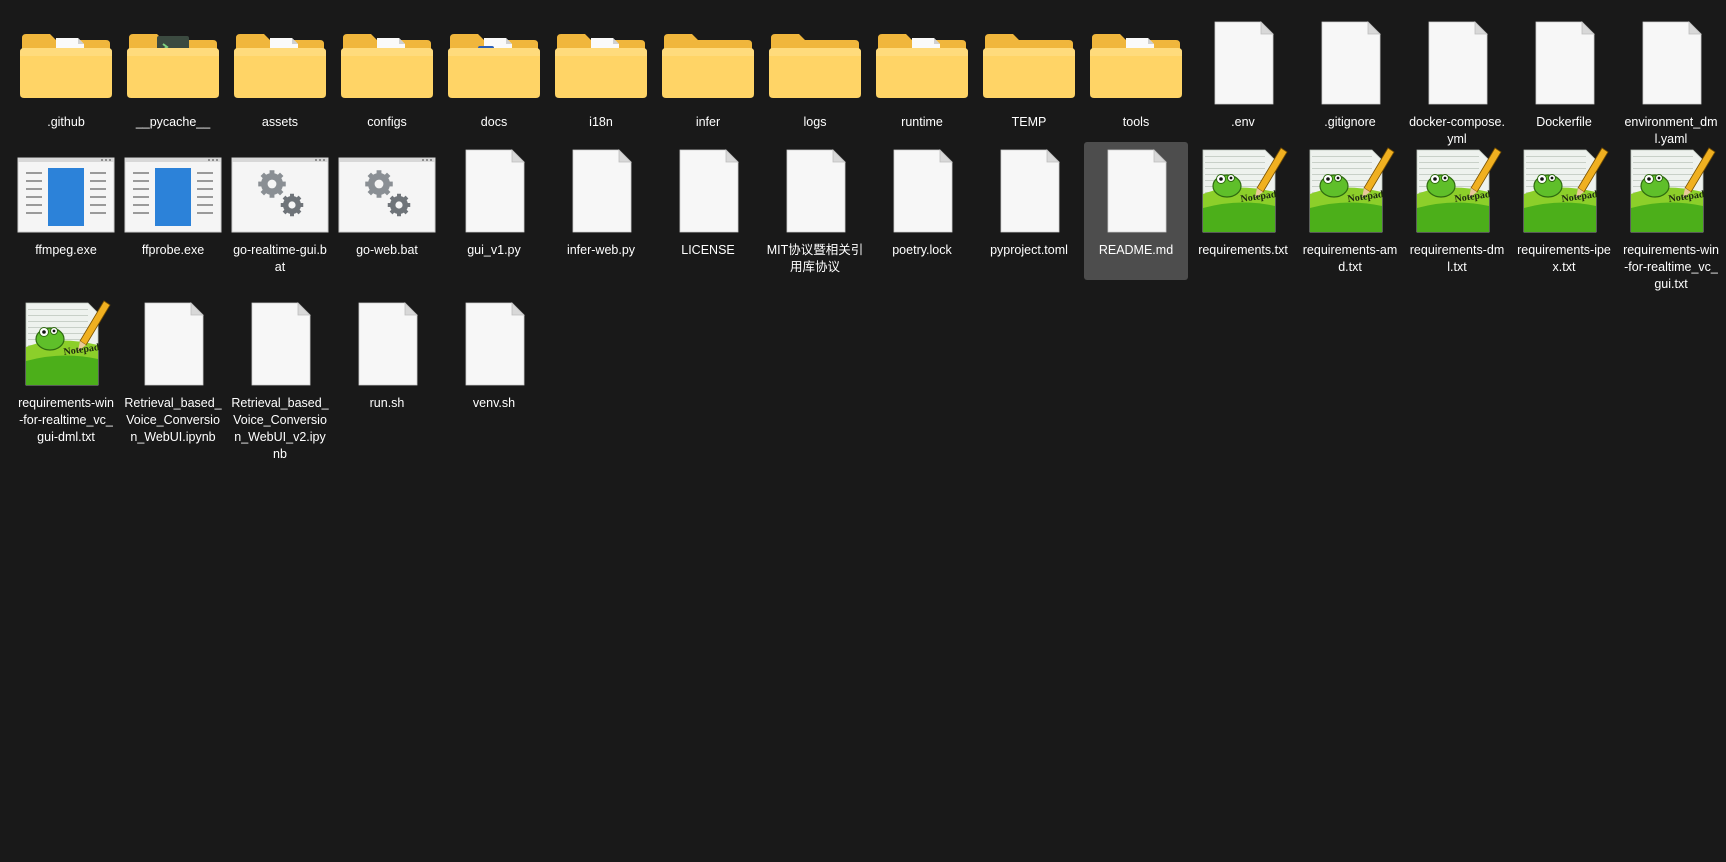 The image size is (1726, 862). What do you see at coordinates (494, 250) in the screenshot?
I see `file-item-label: gui_v1.py` at bounding box center [494, 250].